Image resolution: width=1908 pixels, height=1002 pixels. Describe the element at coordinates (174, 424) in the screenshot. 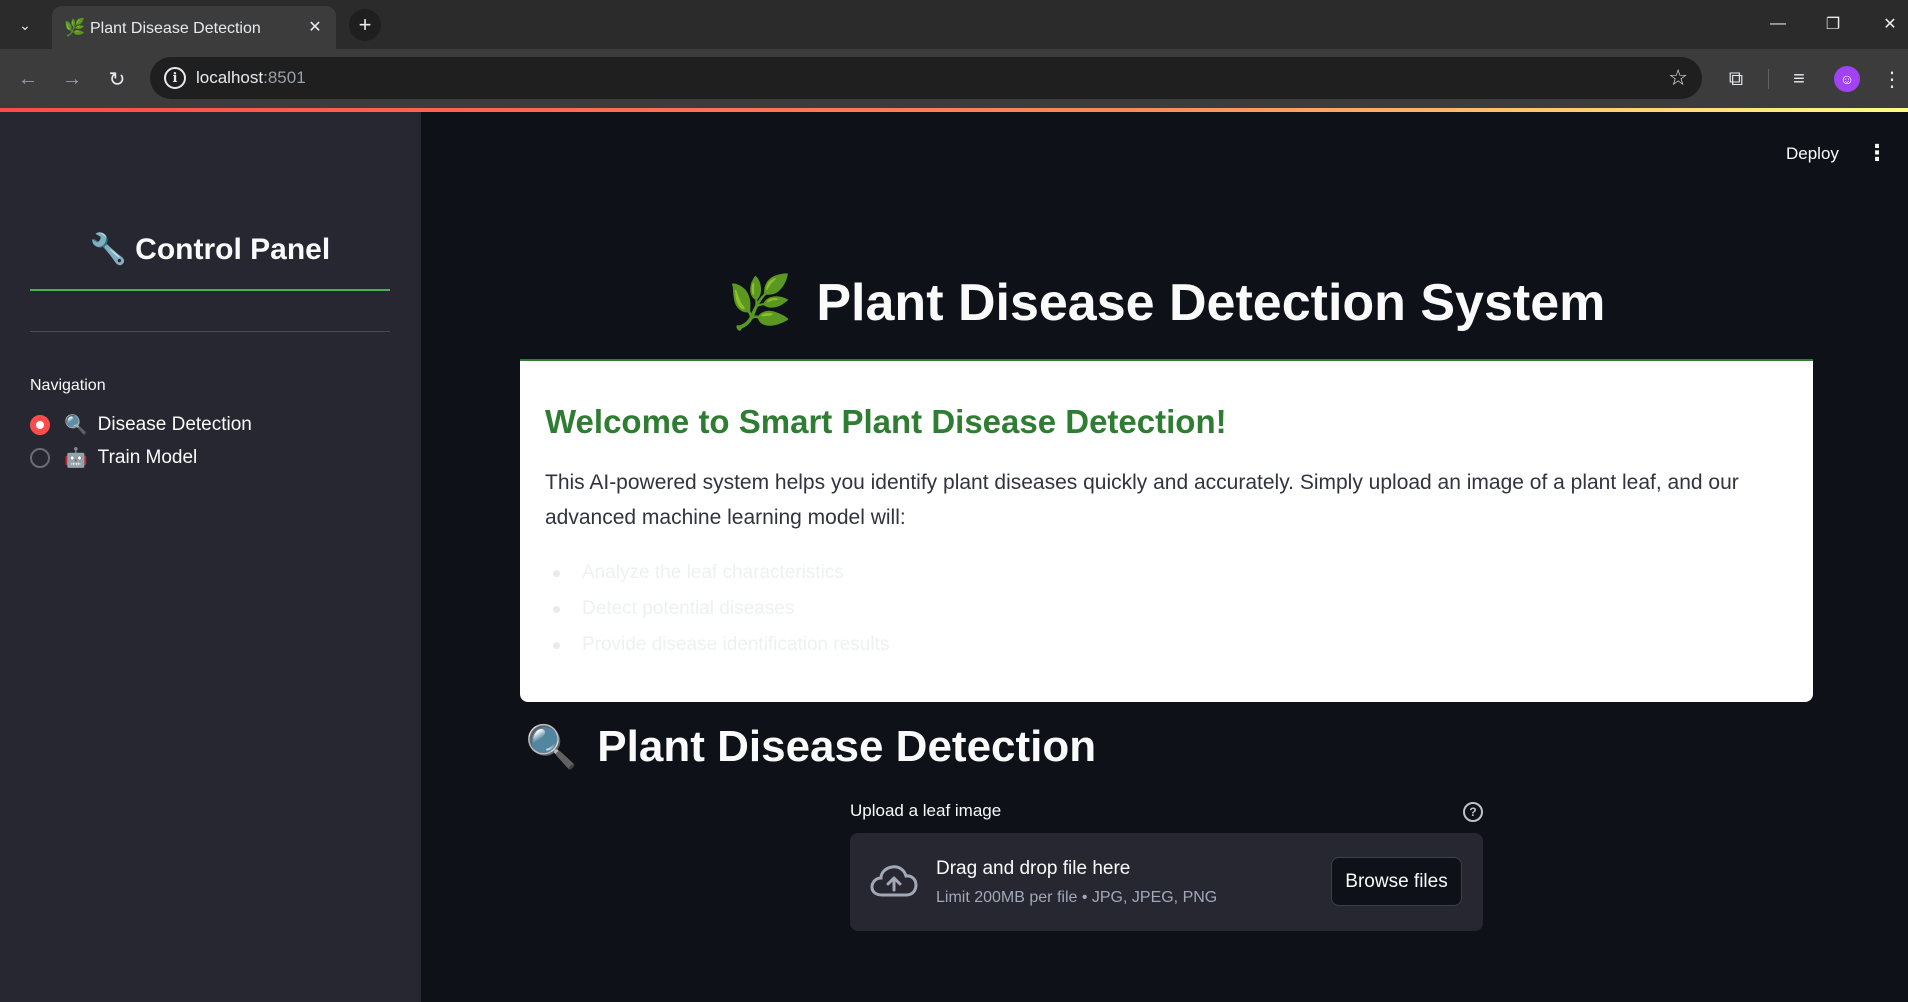

I see `nav-item-label: Disease Detection` at that location.